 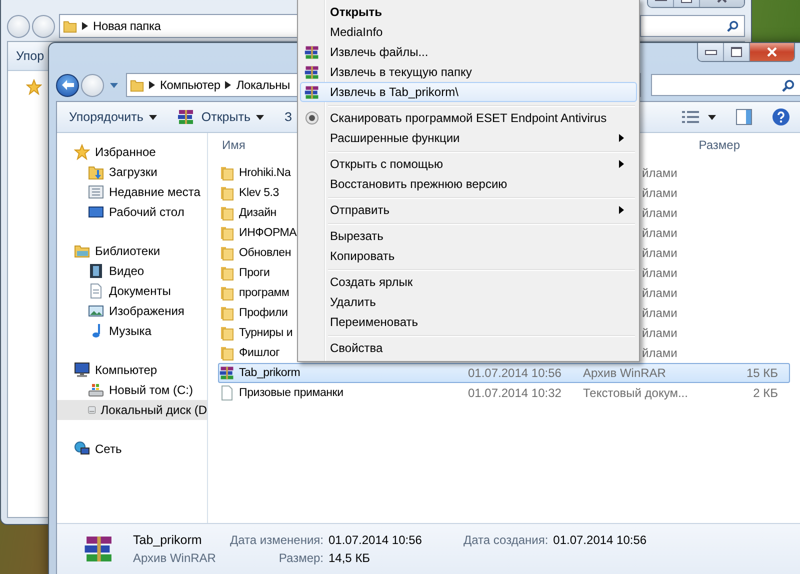 I want to click on file-name: Дизайн, so click(x=257, y=213).